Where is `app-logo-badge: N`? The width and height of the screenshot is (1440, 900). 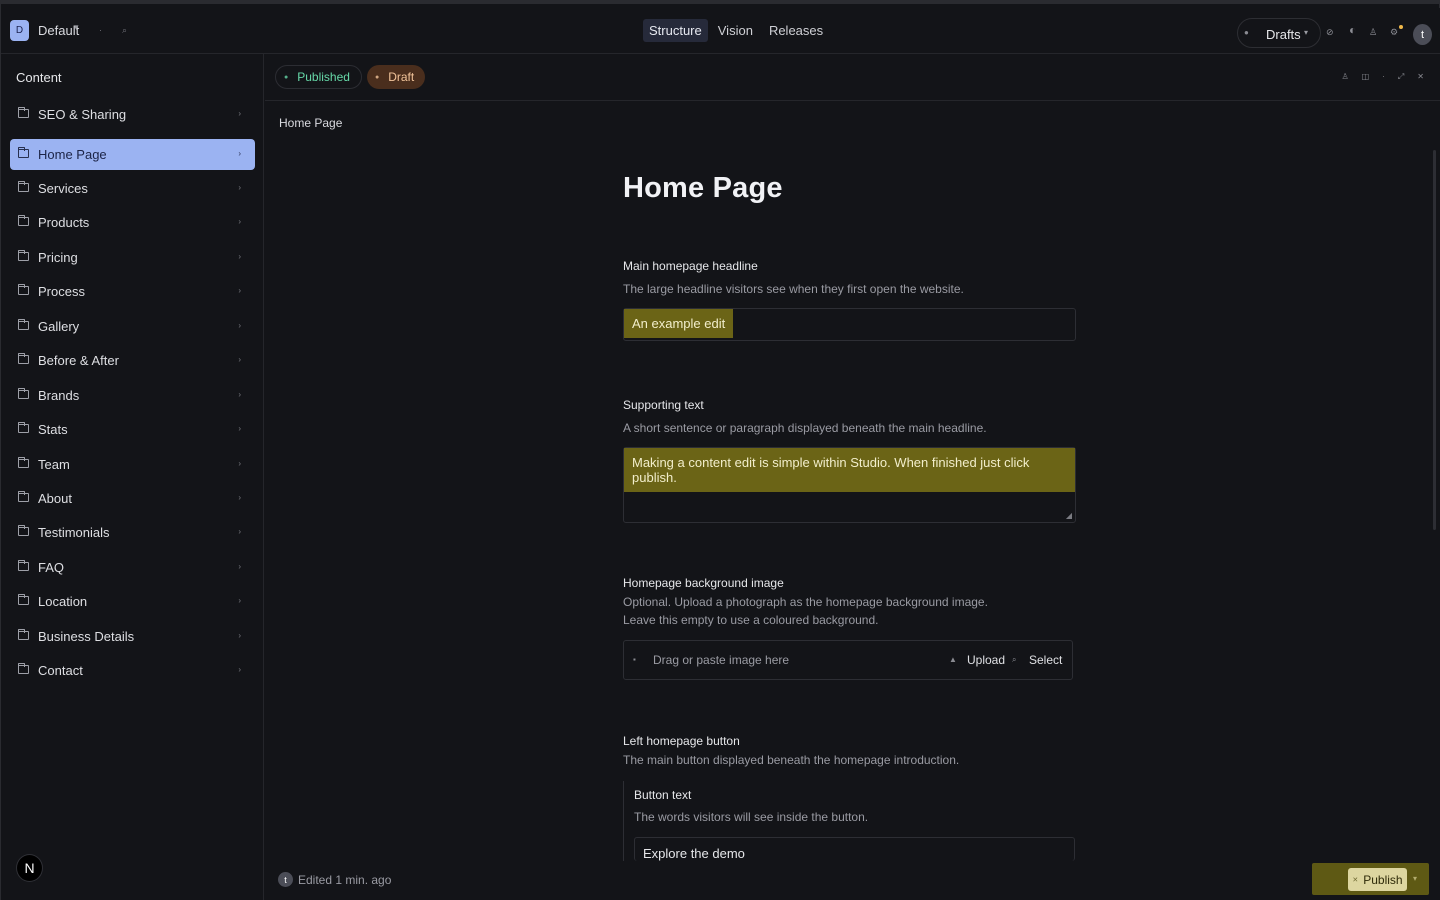
app-logo-badge: N is located at coordinates (29, 868).